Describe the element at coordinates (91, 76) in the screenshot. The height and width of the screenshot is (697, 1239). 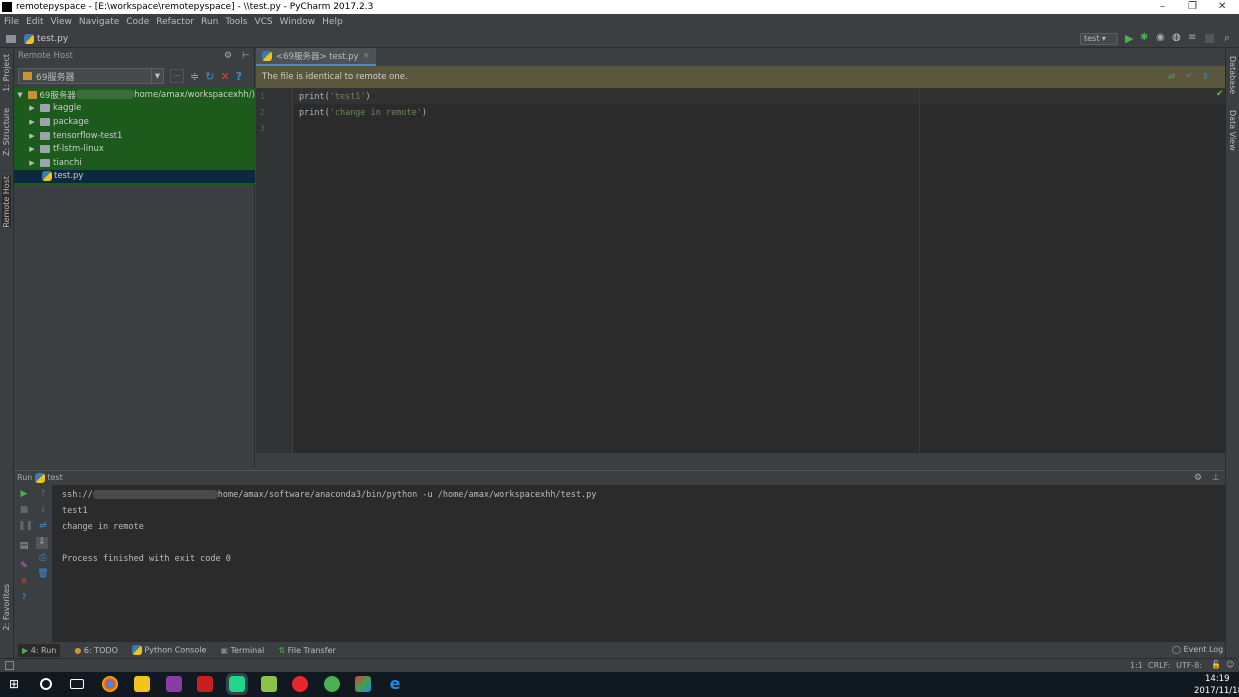
I see `server-select: 69服务器 ▼` at that location.